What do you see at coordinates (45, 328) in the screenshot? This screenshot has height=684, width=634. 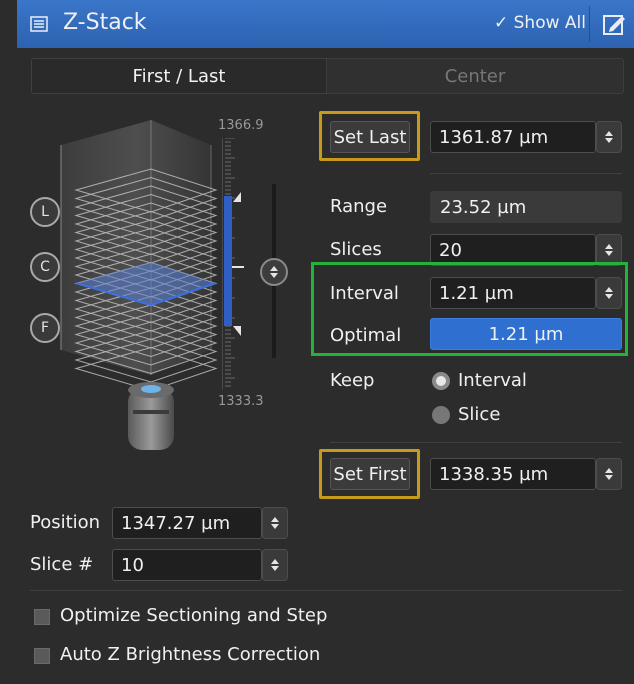 I see `marker-first: F` at bounding box center [45, 328].